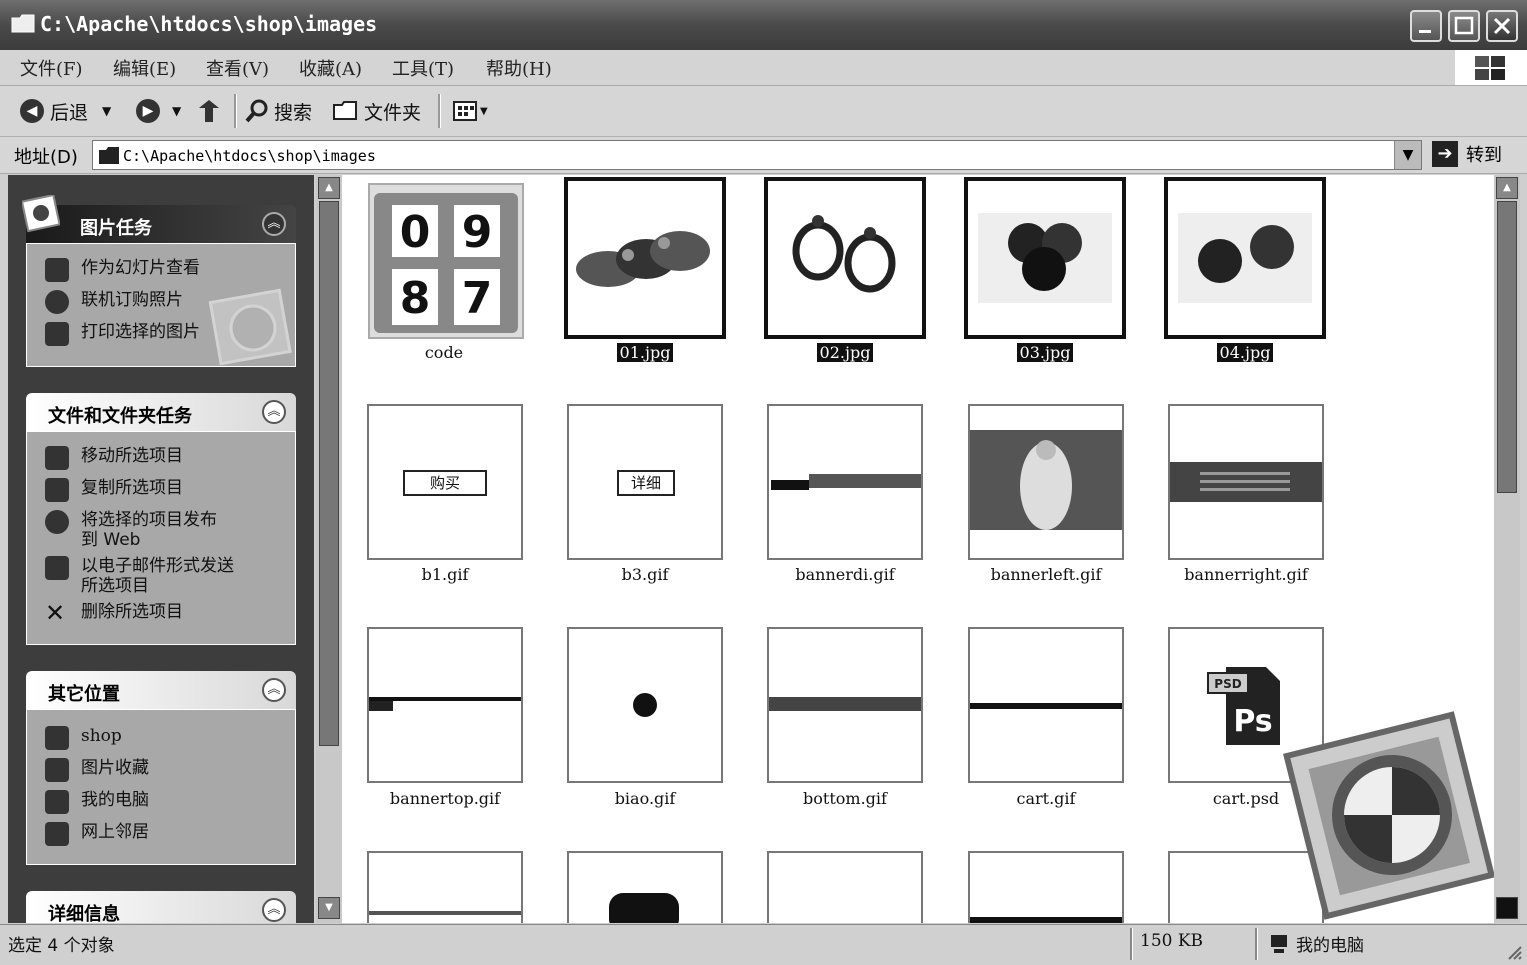 This screenshot has width=1527, height=965. Describe the element at coordinates (159, 219) in the screenshot. I see `picture-tasks-header: 图片任务 ︽` at that location.